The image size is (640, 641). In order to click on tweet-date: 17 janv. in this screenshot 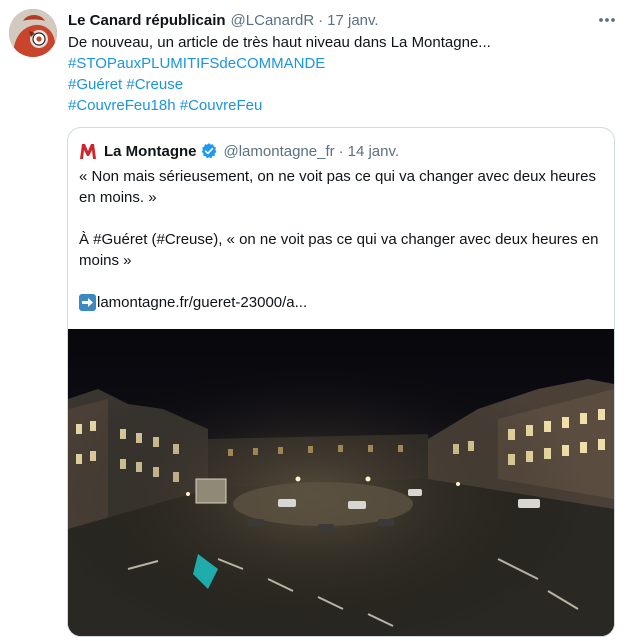, I will do `click(352, 20)`.